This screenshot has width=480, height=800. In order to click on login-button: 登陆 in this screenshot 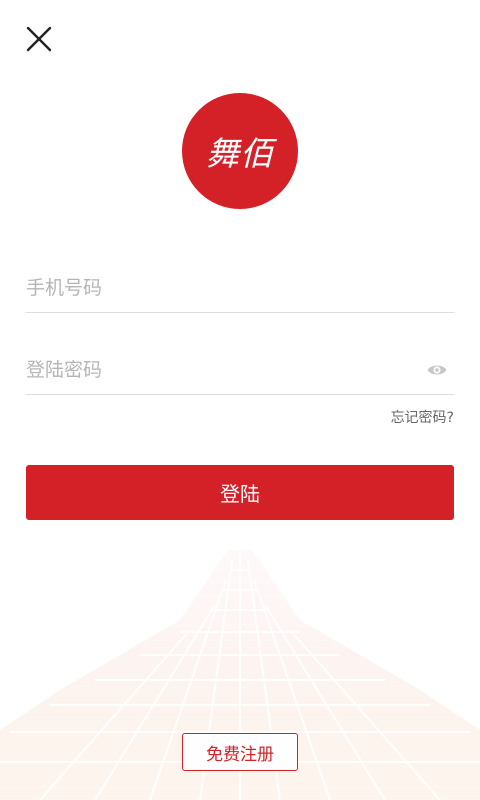, I will do `click(240, 492)`.